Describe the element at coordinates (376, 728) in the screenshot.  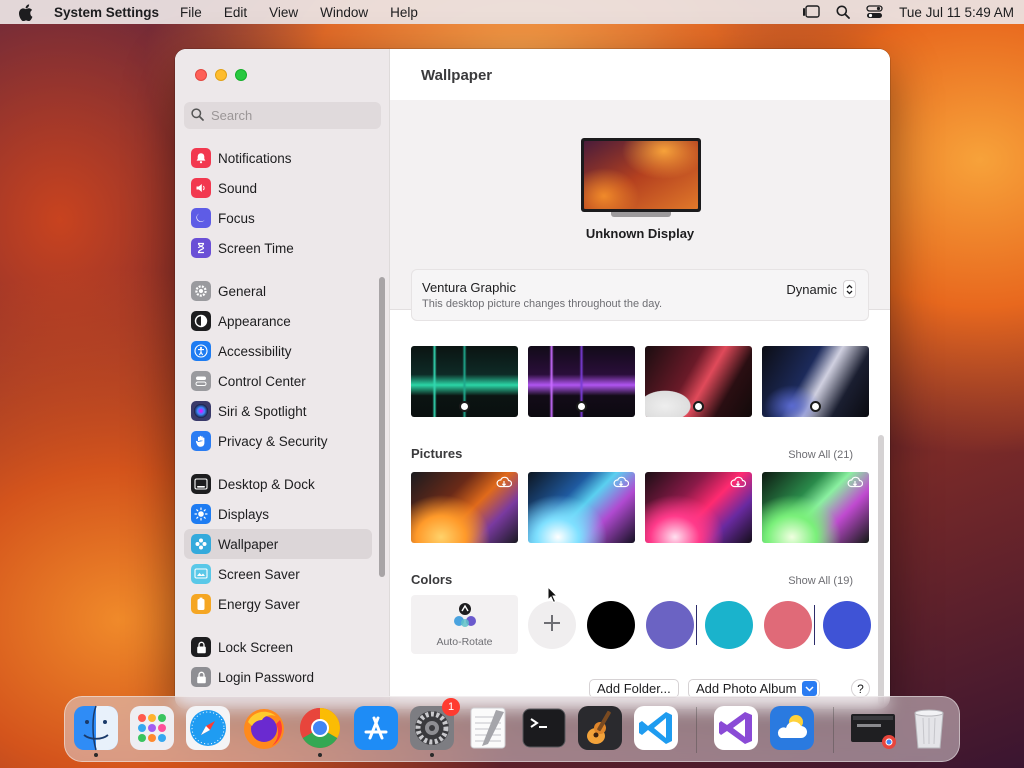
I see `dock-app-app-store` at that location.